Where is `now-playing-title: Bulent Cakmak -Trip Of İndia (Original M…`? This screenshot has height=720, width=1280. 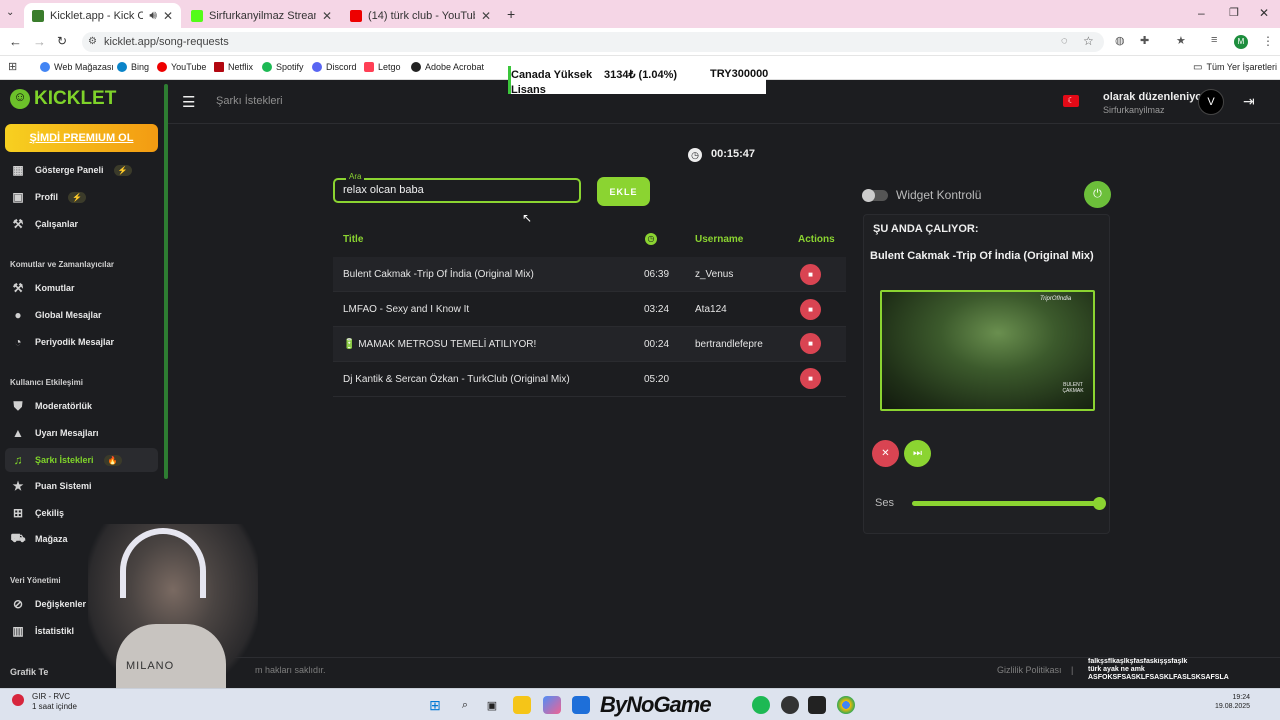 now-playing-title: Bulent Cakmak -Trip Of İndia (Original M… is located at coordinates (982, 256).